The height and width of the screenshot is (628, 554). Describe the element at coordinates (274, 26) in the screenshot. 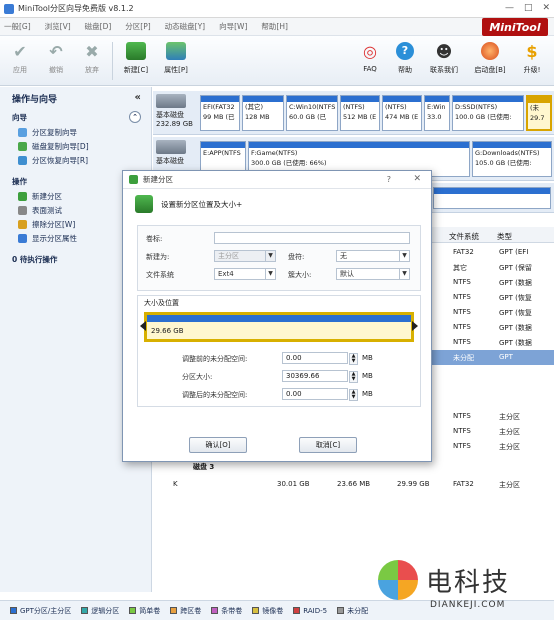

I see `menu-help: 帮助[H]` at that location.